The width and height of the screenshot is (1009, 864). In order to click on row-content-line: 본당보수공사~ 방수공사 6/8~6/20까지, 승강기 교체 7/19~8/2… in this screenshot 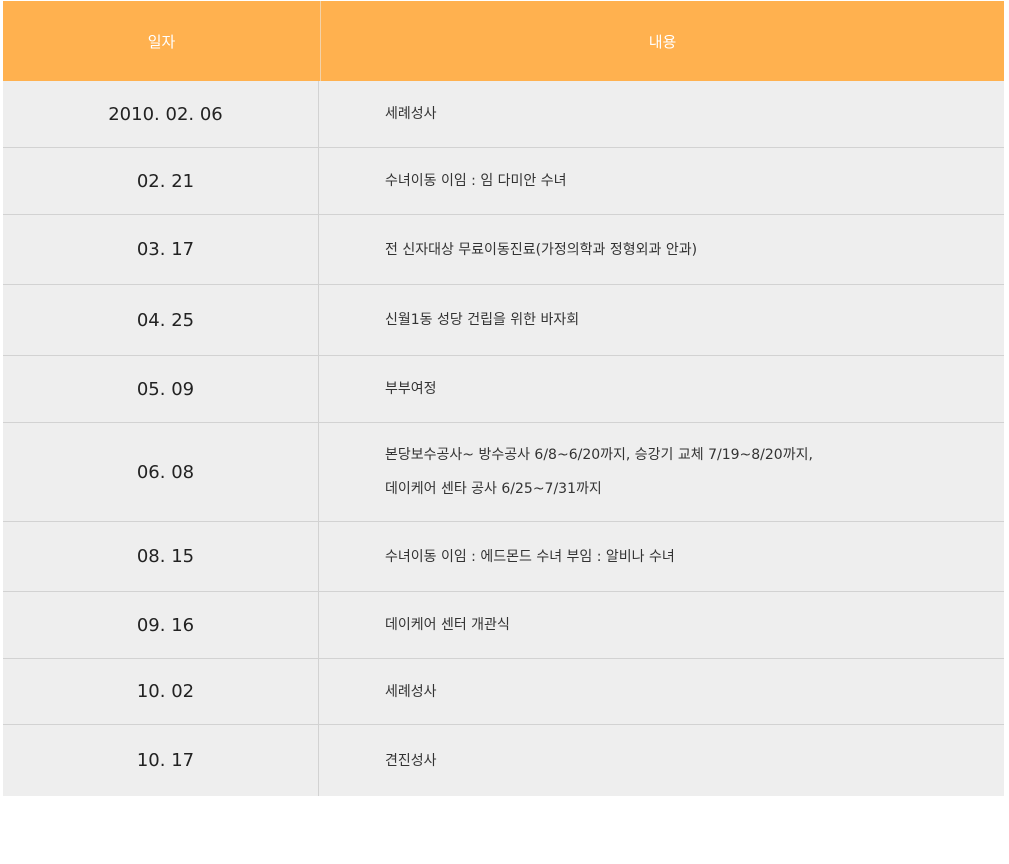, I will do `click(599, 455)`.